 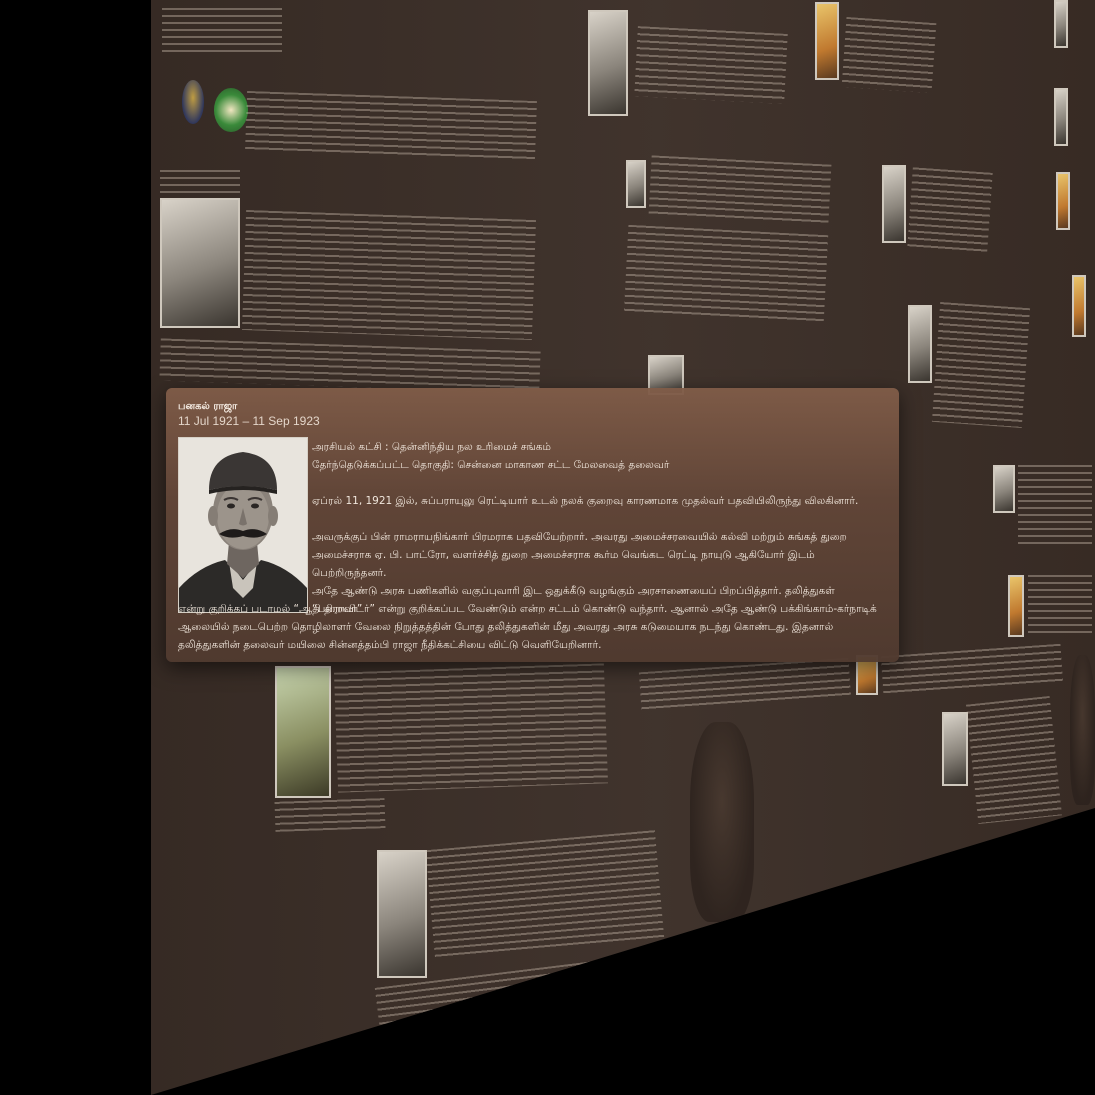 What do you see at coordinates (231, 110) in the screenshot?
I see `emblem-icon` at bounding box center [231, 110].